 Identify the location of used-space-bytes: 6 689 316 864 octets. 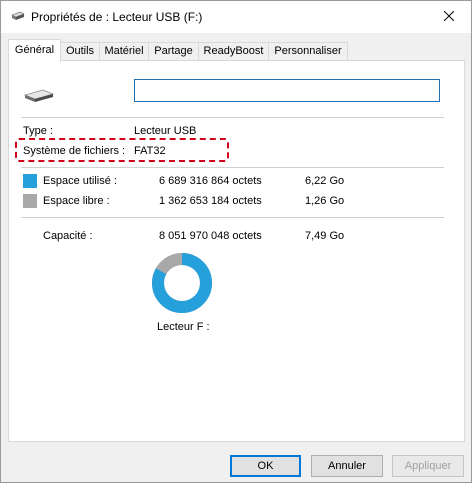
(210, 181).